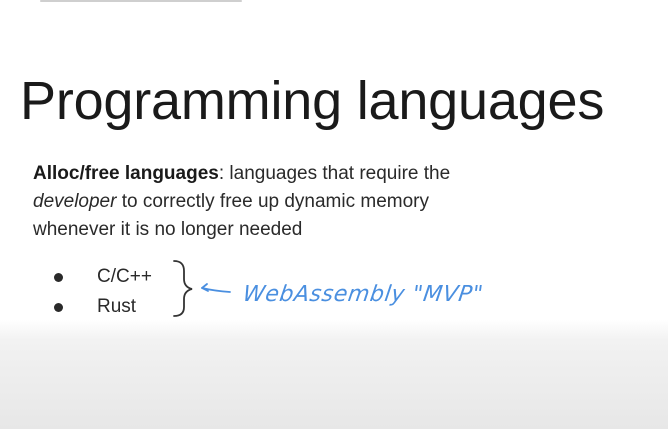  What do you see at coordinates (124, 276) in the screenshot?
I see `list-item-label: C/C++` at bounding box center [124, 276].